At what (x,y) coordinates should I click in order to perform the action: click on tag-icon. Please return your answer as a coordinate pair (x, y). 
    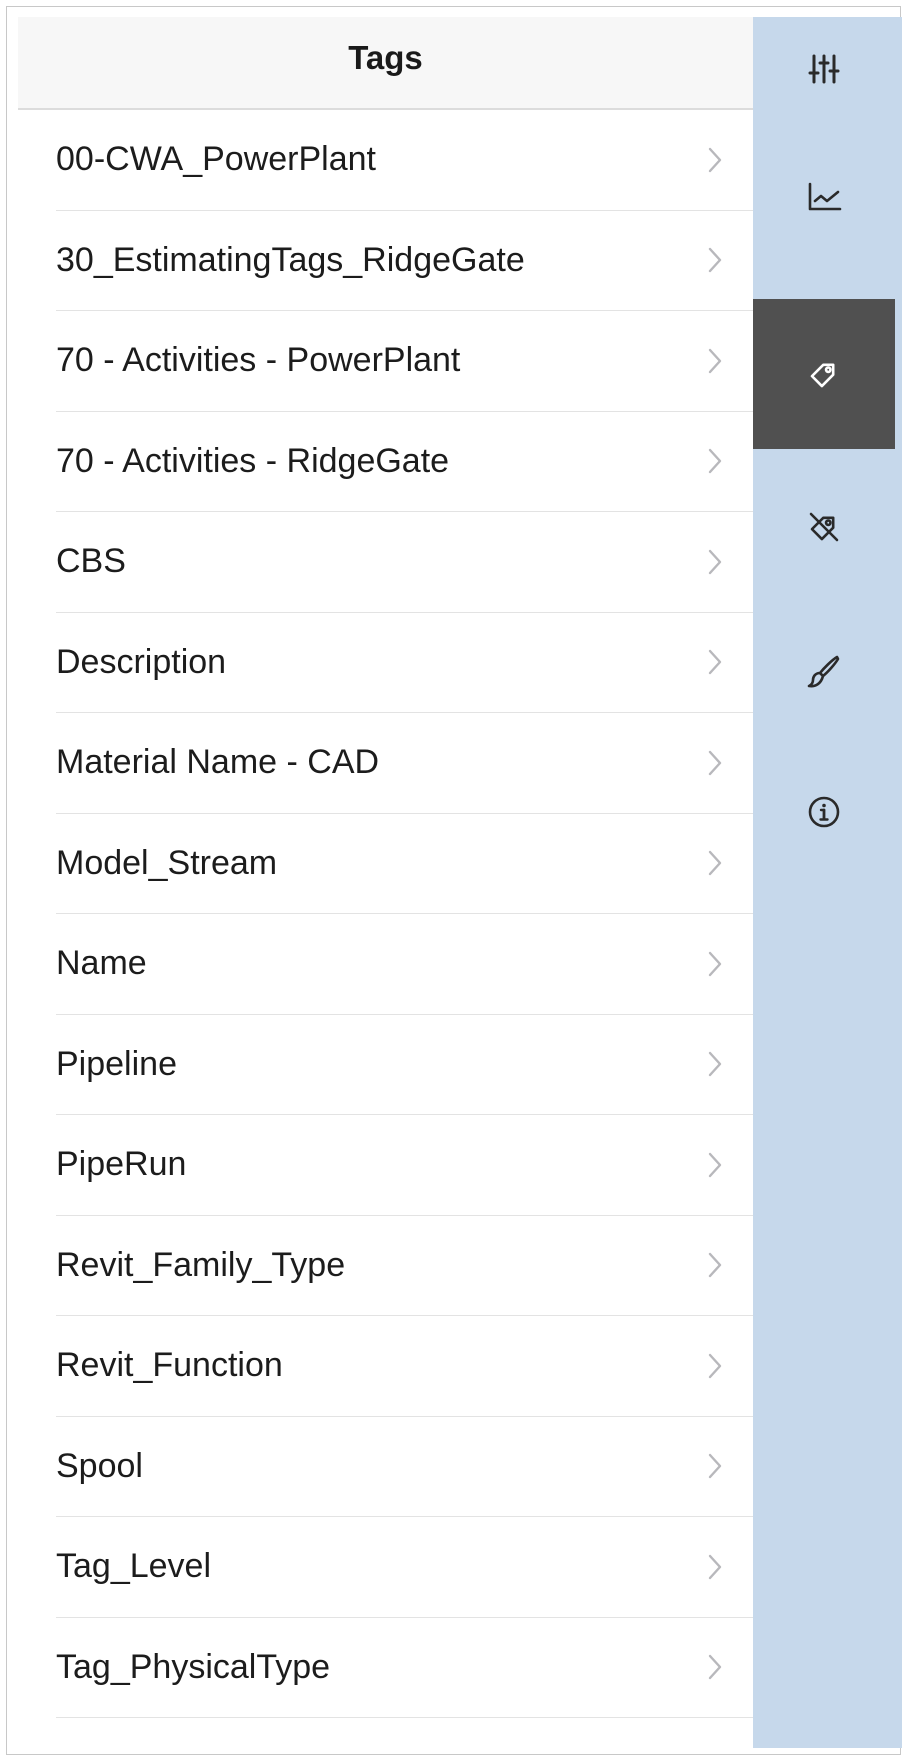
    Looking at the image, I should click on (822, 375).